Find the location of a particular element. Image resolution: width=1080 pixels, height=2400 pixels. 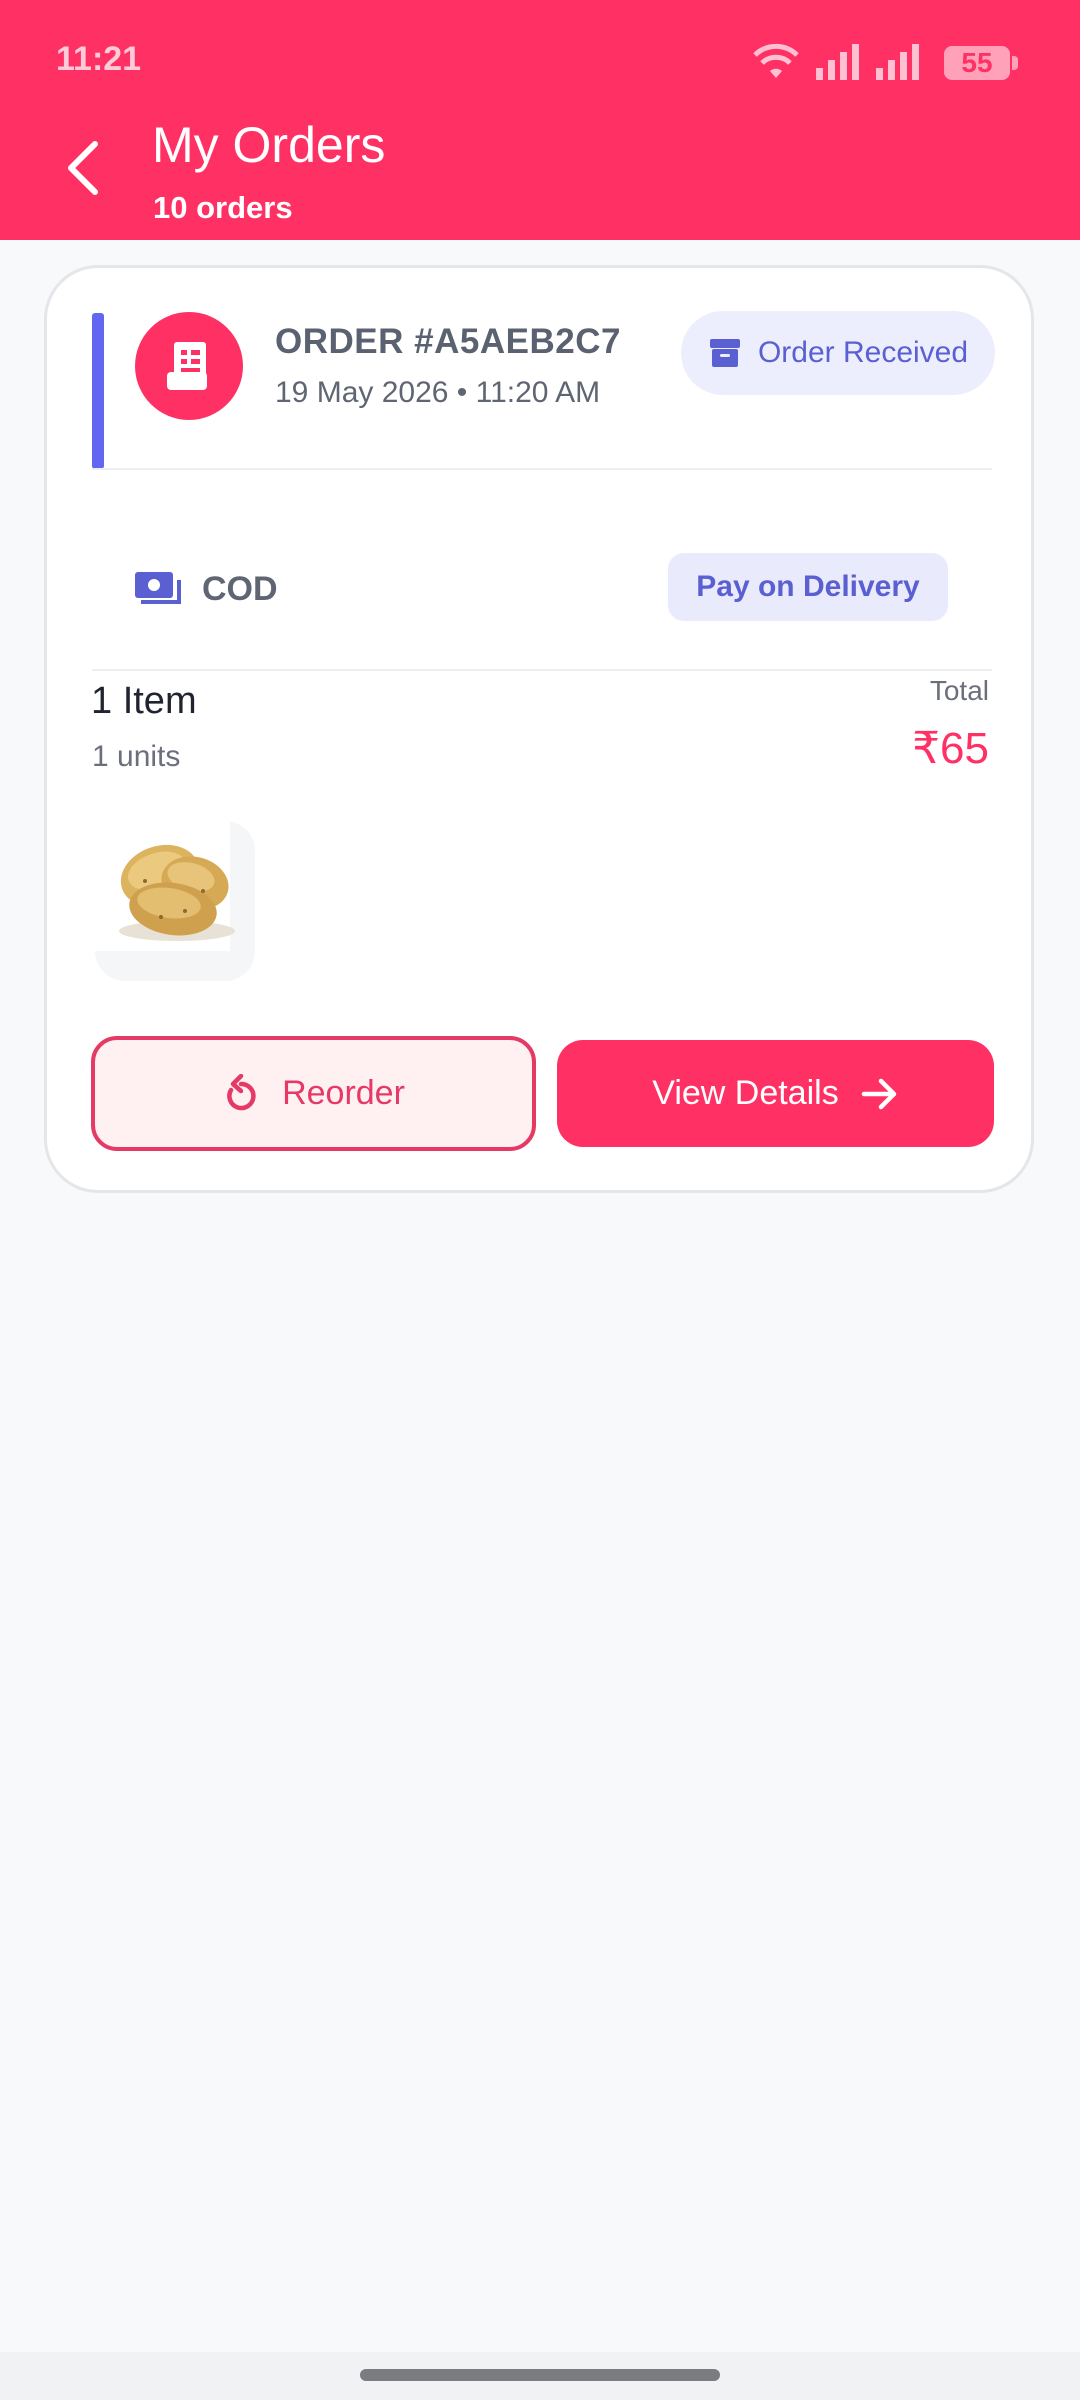

order-number: ORDER #A5AEB2C7 is located at coordinates (448, 341).